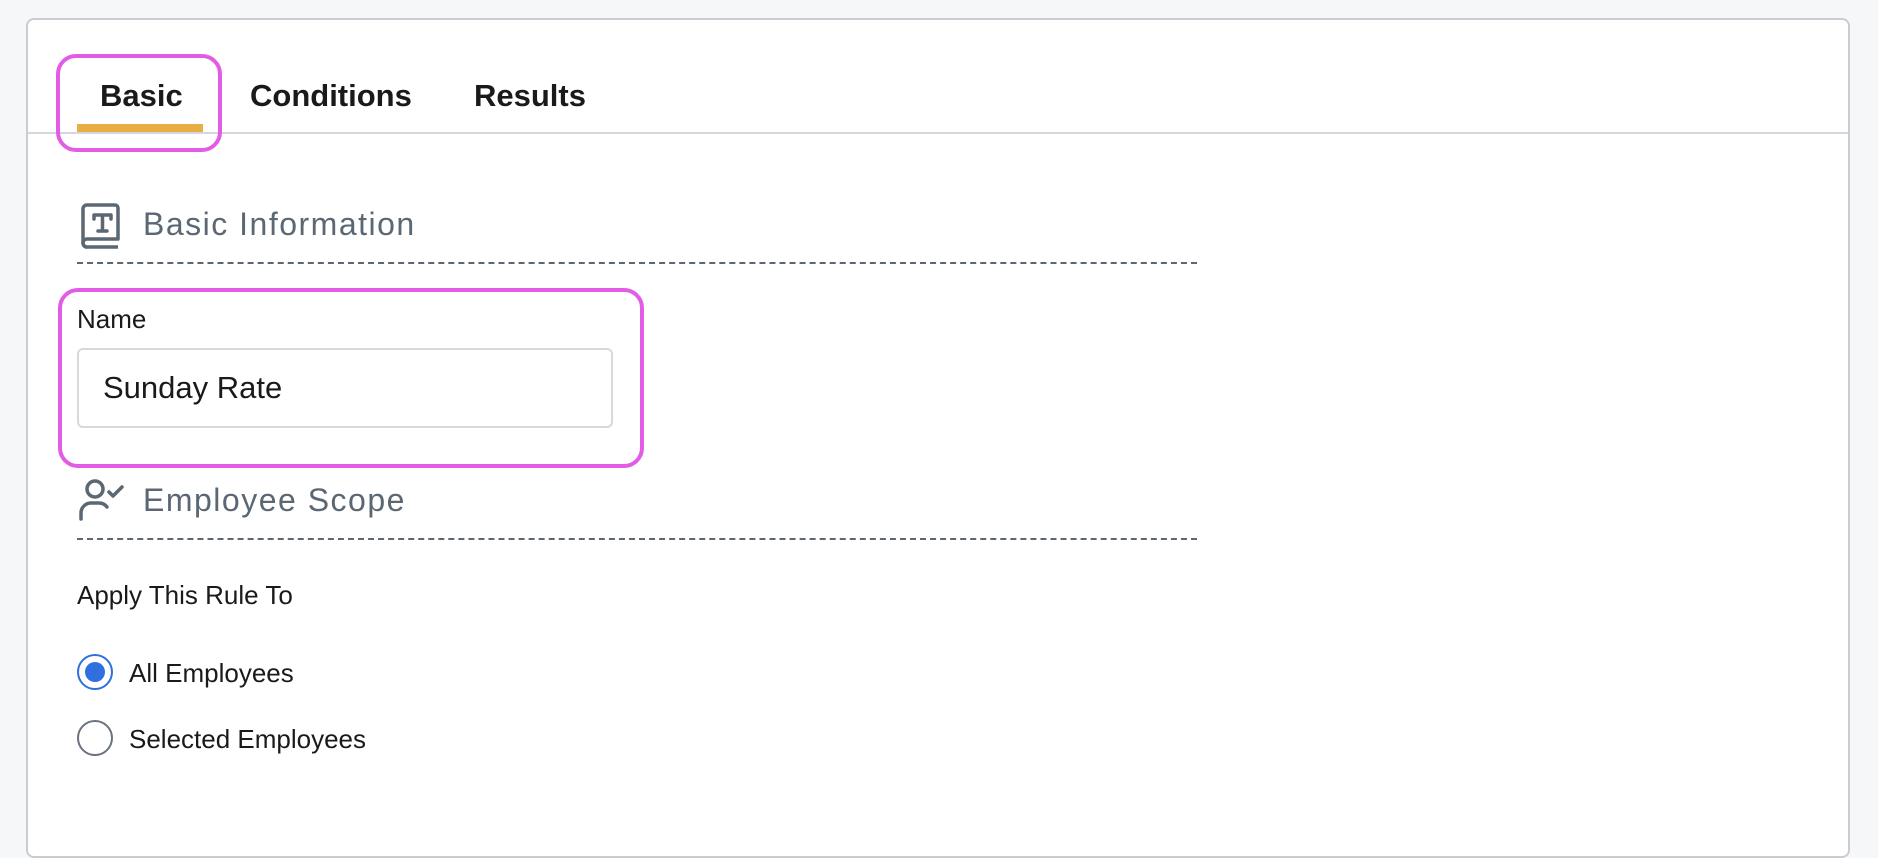 Image resolution: width=1878 pixels, height=858 pixels. What do you see at coordinates (140, 128) in the screenshot?
I see `active-tab-indicator` at bounding box center [140, 128].